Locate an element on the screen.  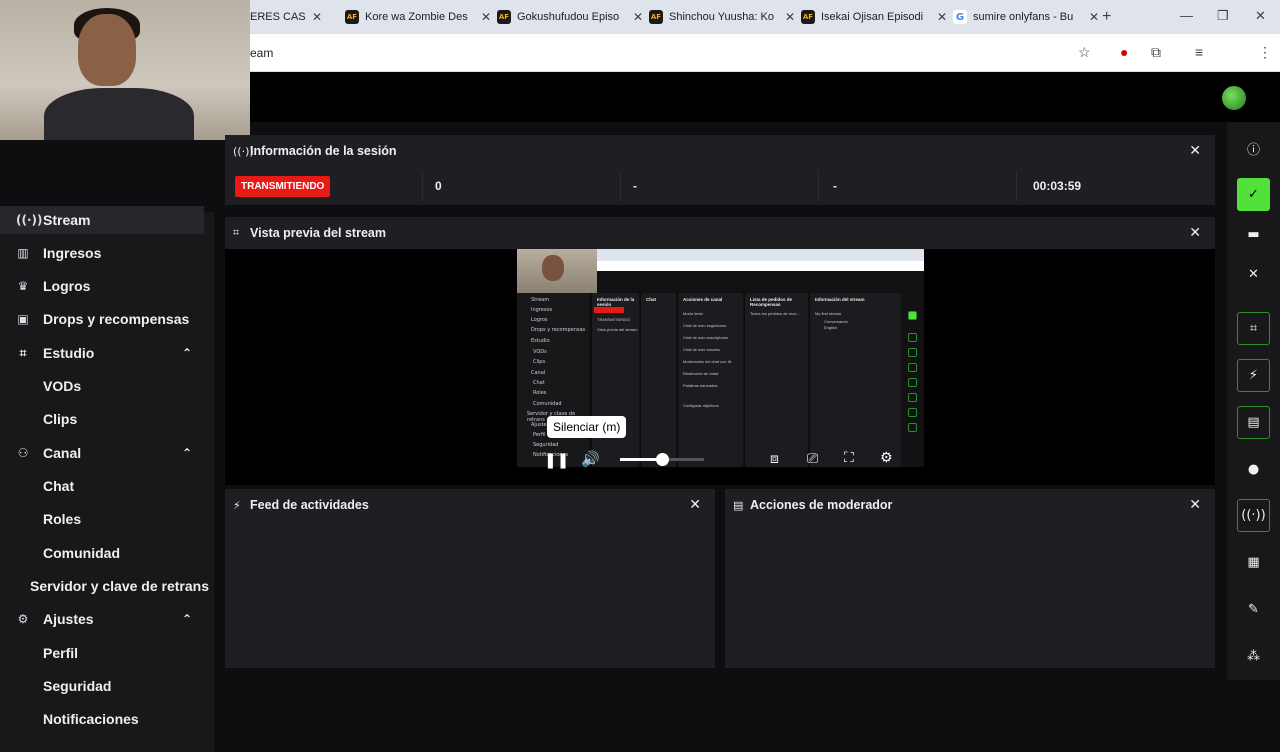
browser-tab: ERES CASAR ✕ is located at coordinates (286, 17).